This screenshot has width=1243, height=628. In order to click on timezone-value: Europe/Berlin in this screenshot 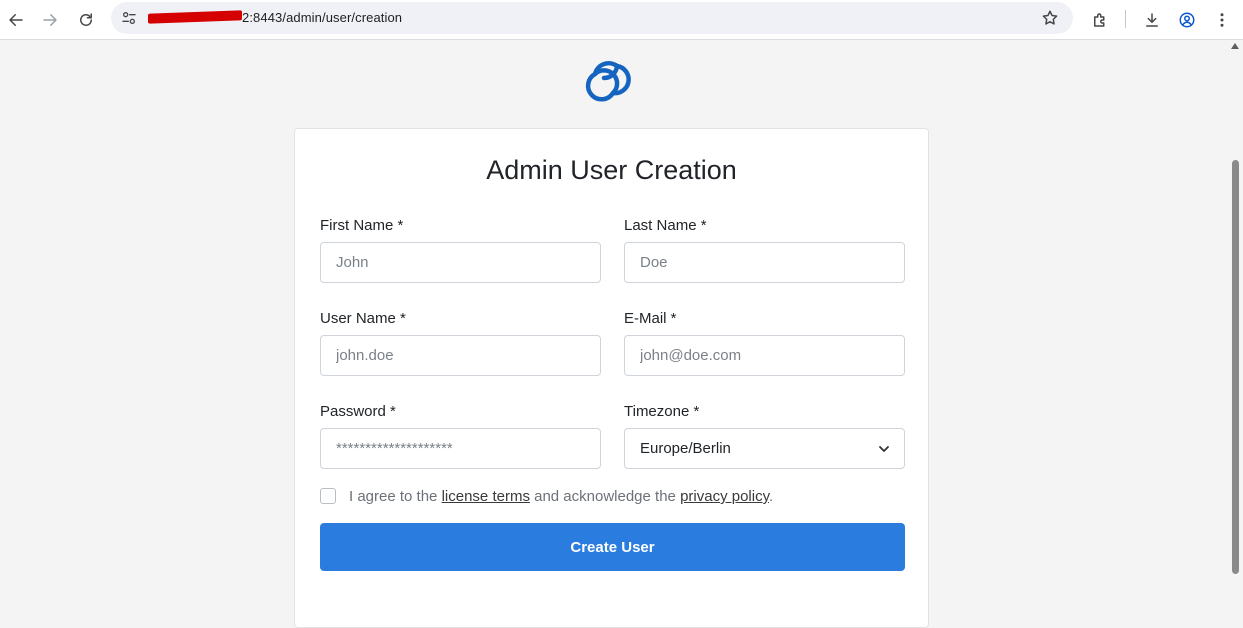, I will do `click(685, 448)`.